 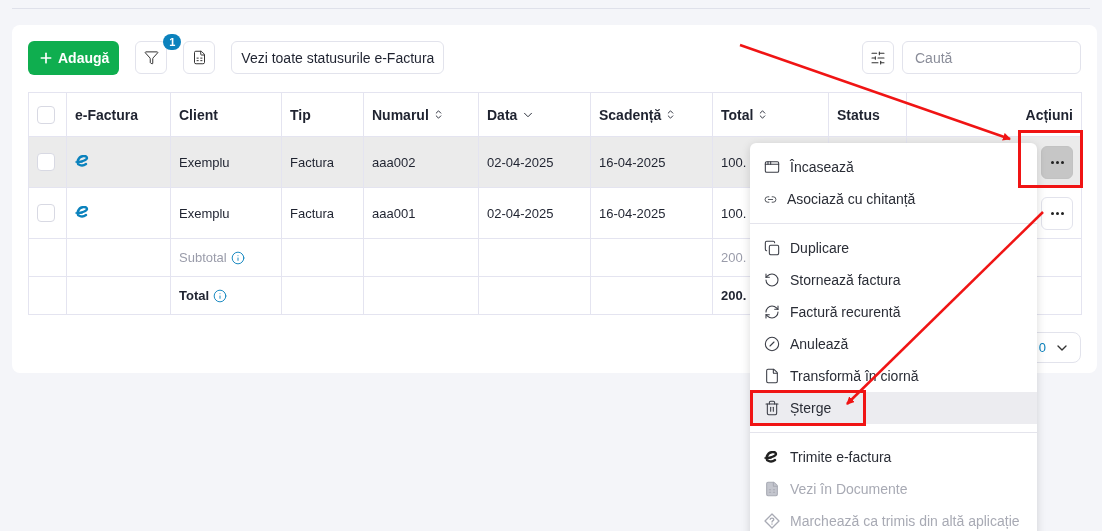 What do you see at coordinates (991, 57) in the screenshot?
I see `search-field: Caută` at bounding box center [991, 57].